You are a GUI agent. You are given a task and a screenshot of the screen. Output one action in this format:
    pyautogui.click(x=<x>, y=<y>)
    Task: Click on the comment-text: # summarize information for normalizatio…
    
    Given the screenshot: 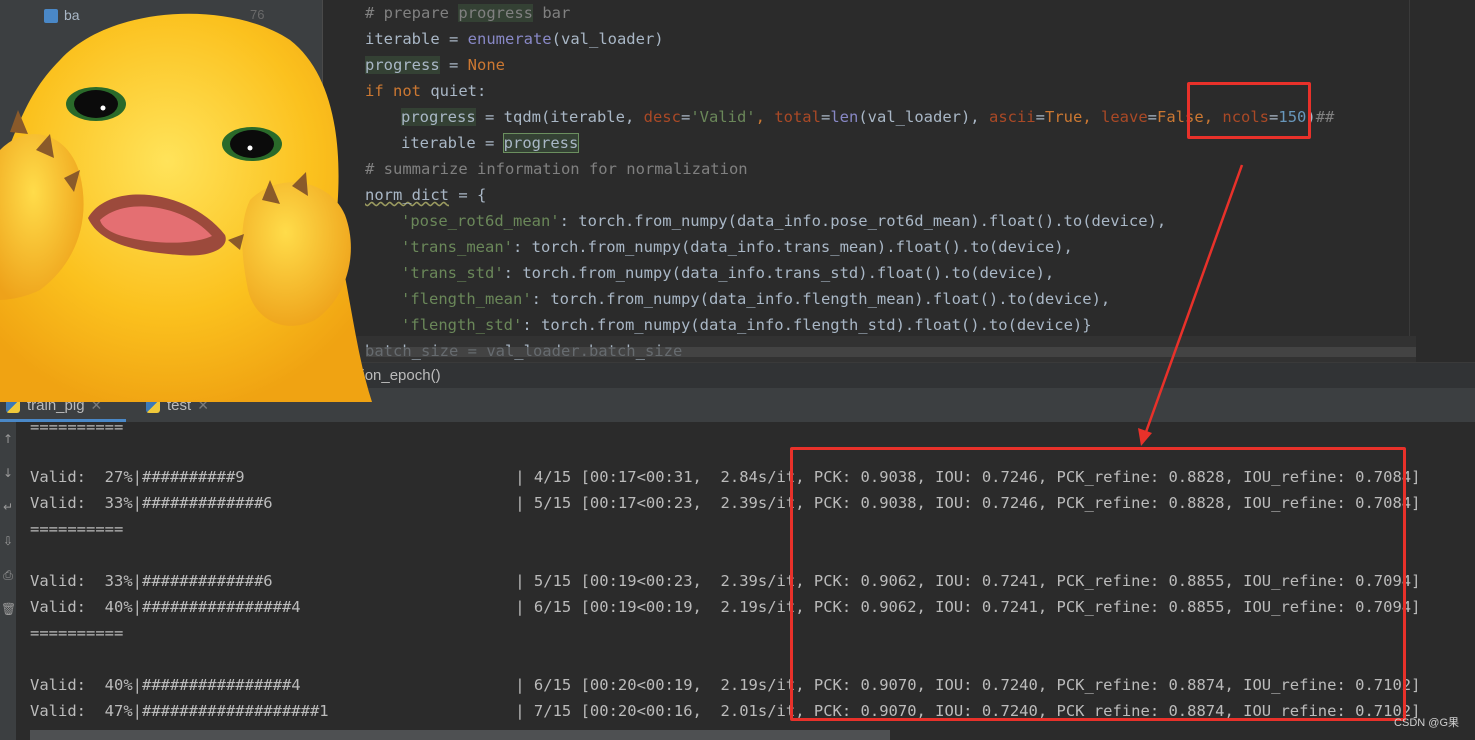 What is the action you would take?
    pyautogui.click(x=556, y=169)
    